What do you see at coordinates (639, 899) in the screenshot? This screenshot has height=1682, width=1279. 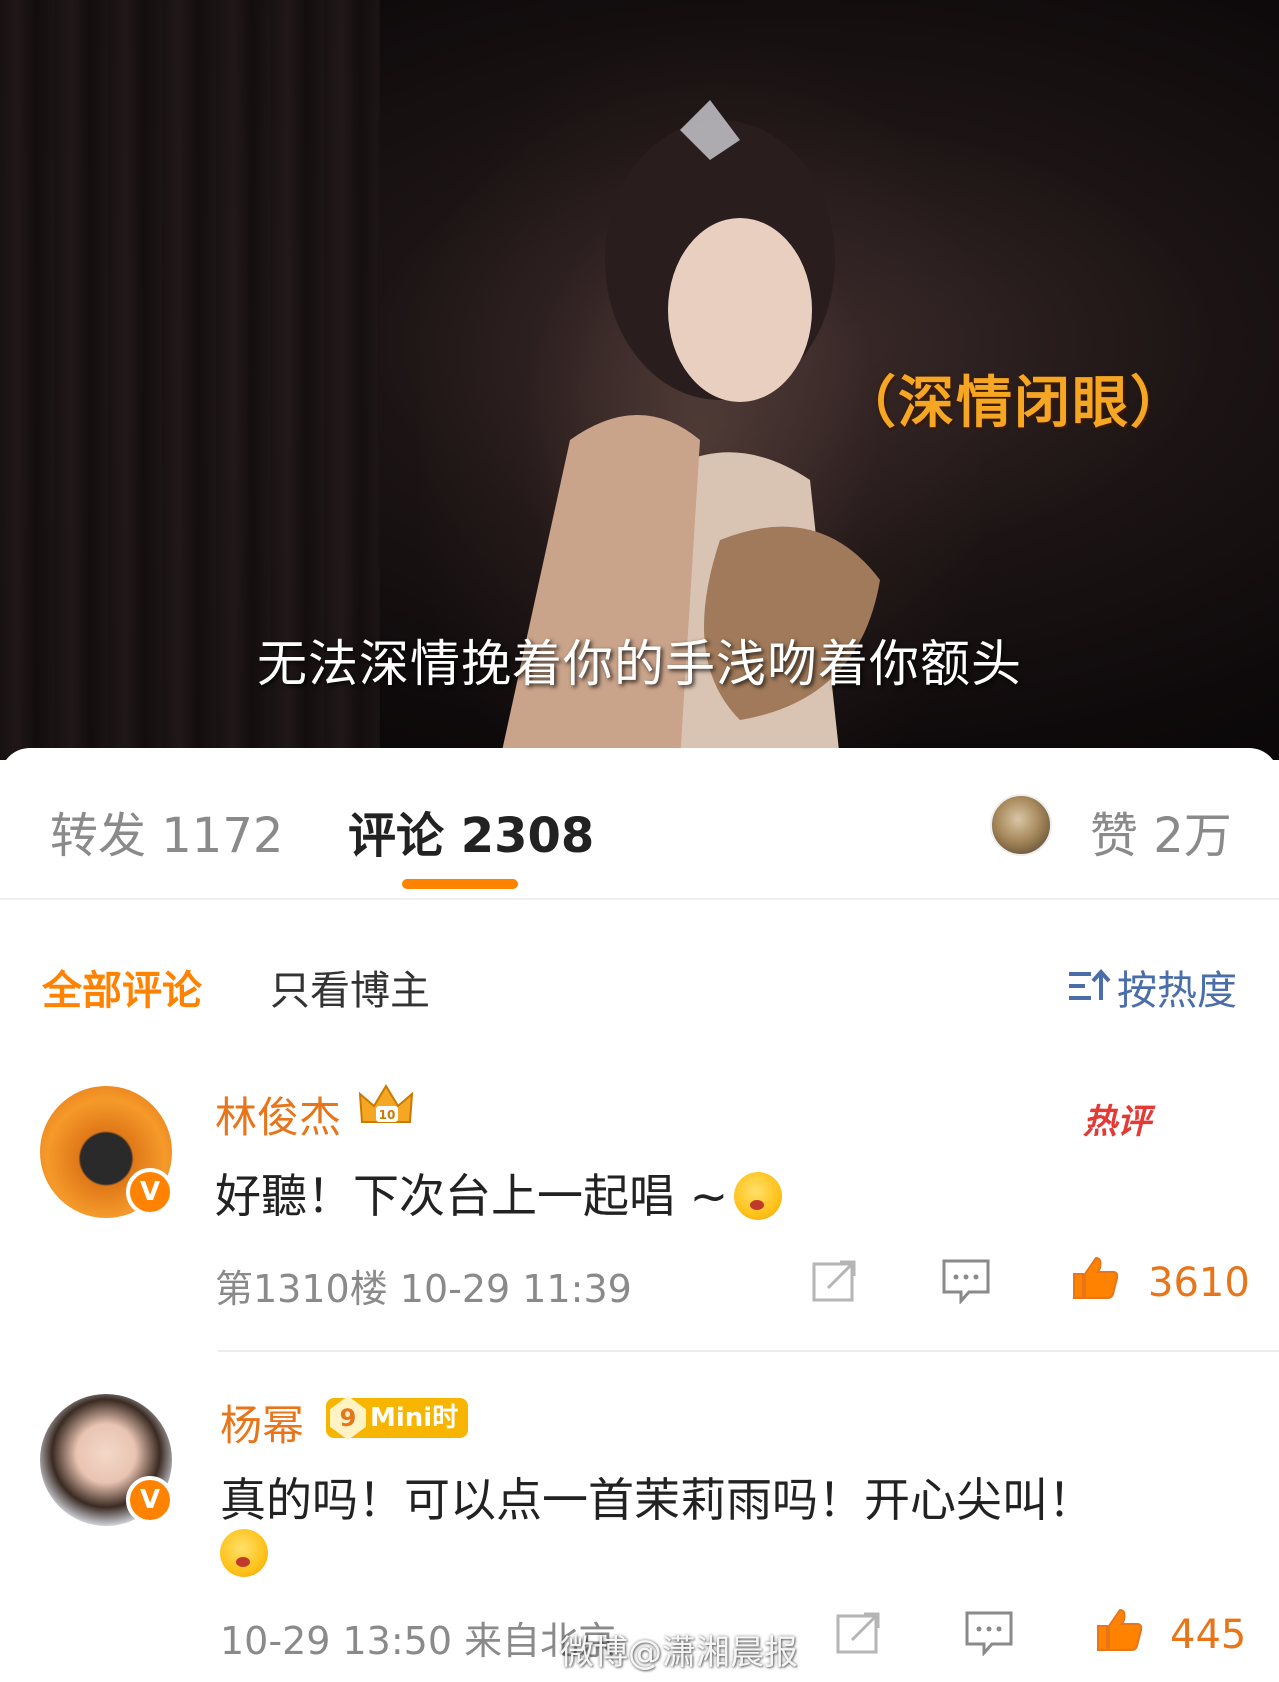 I see `tab-divider` at bounding box center [639, 899].